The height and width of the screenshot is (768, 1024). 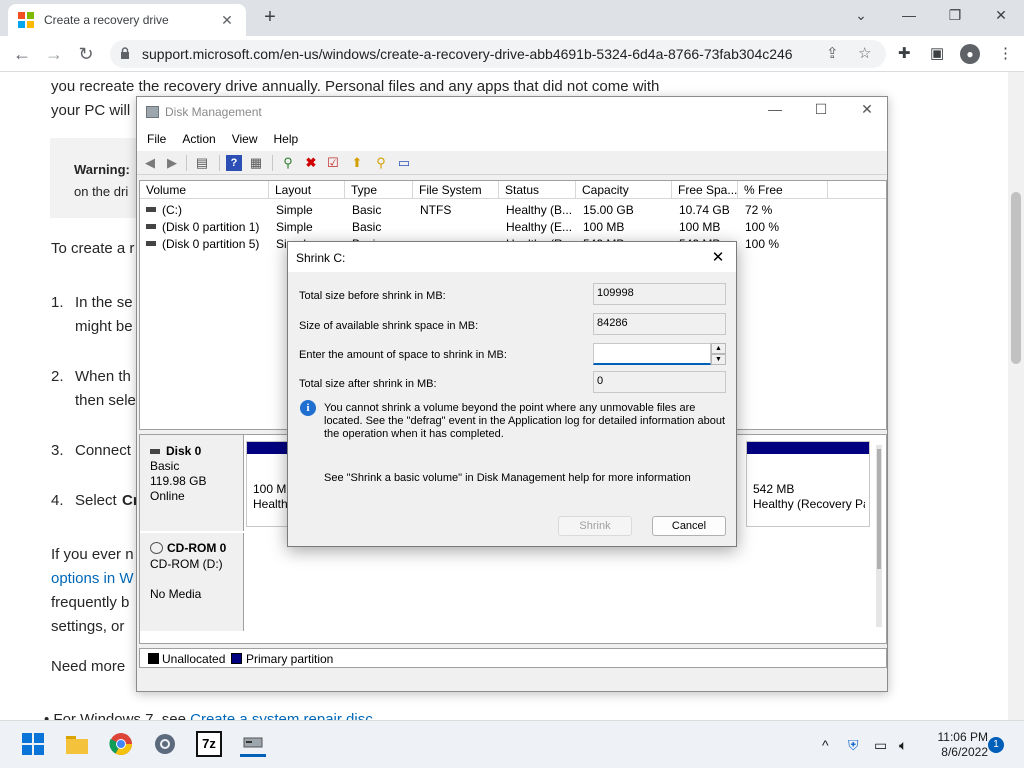 I want to click on disk-name: Disk 0, so click(x=184, y=451).